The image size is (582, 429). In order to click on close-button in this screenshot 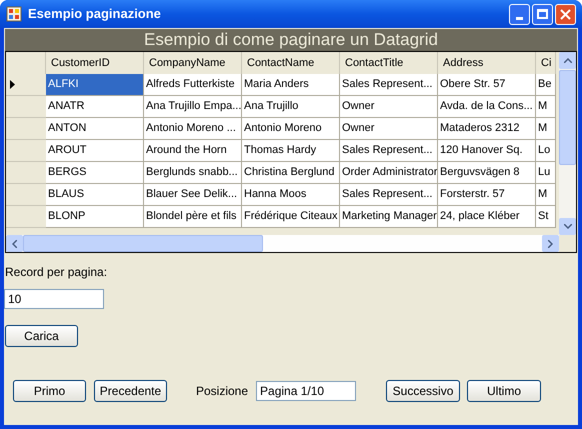, I will do `click(565, 14)`.